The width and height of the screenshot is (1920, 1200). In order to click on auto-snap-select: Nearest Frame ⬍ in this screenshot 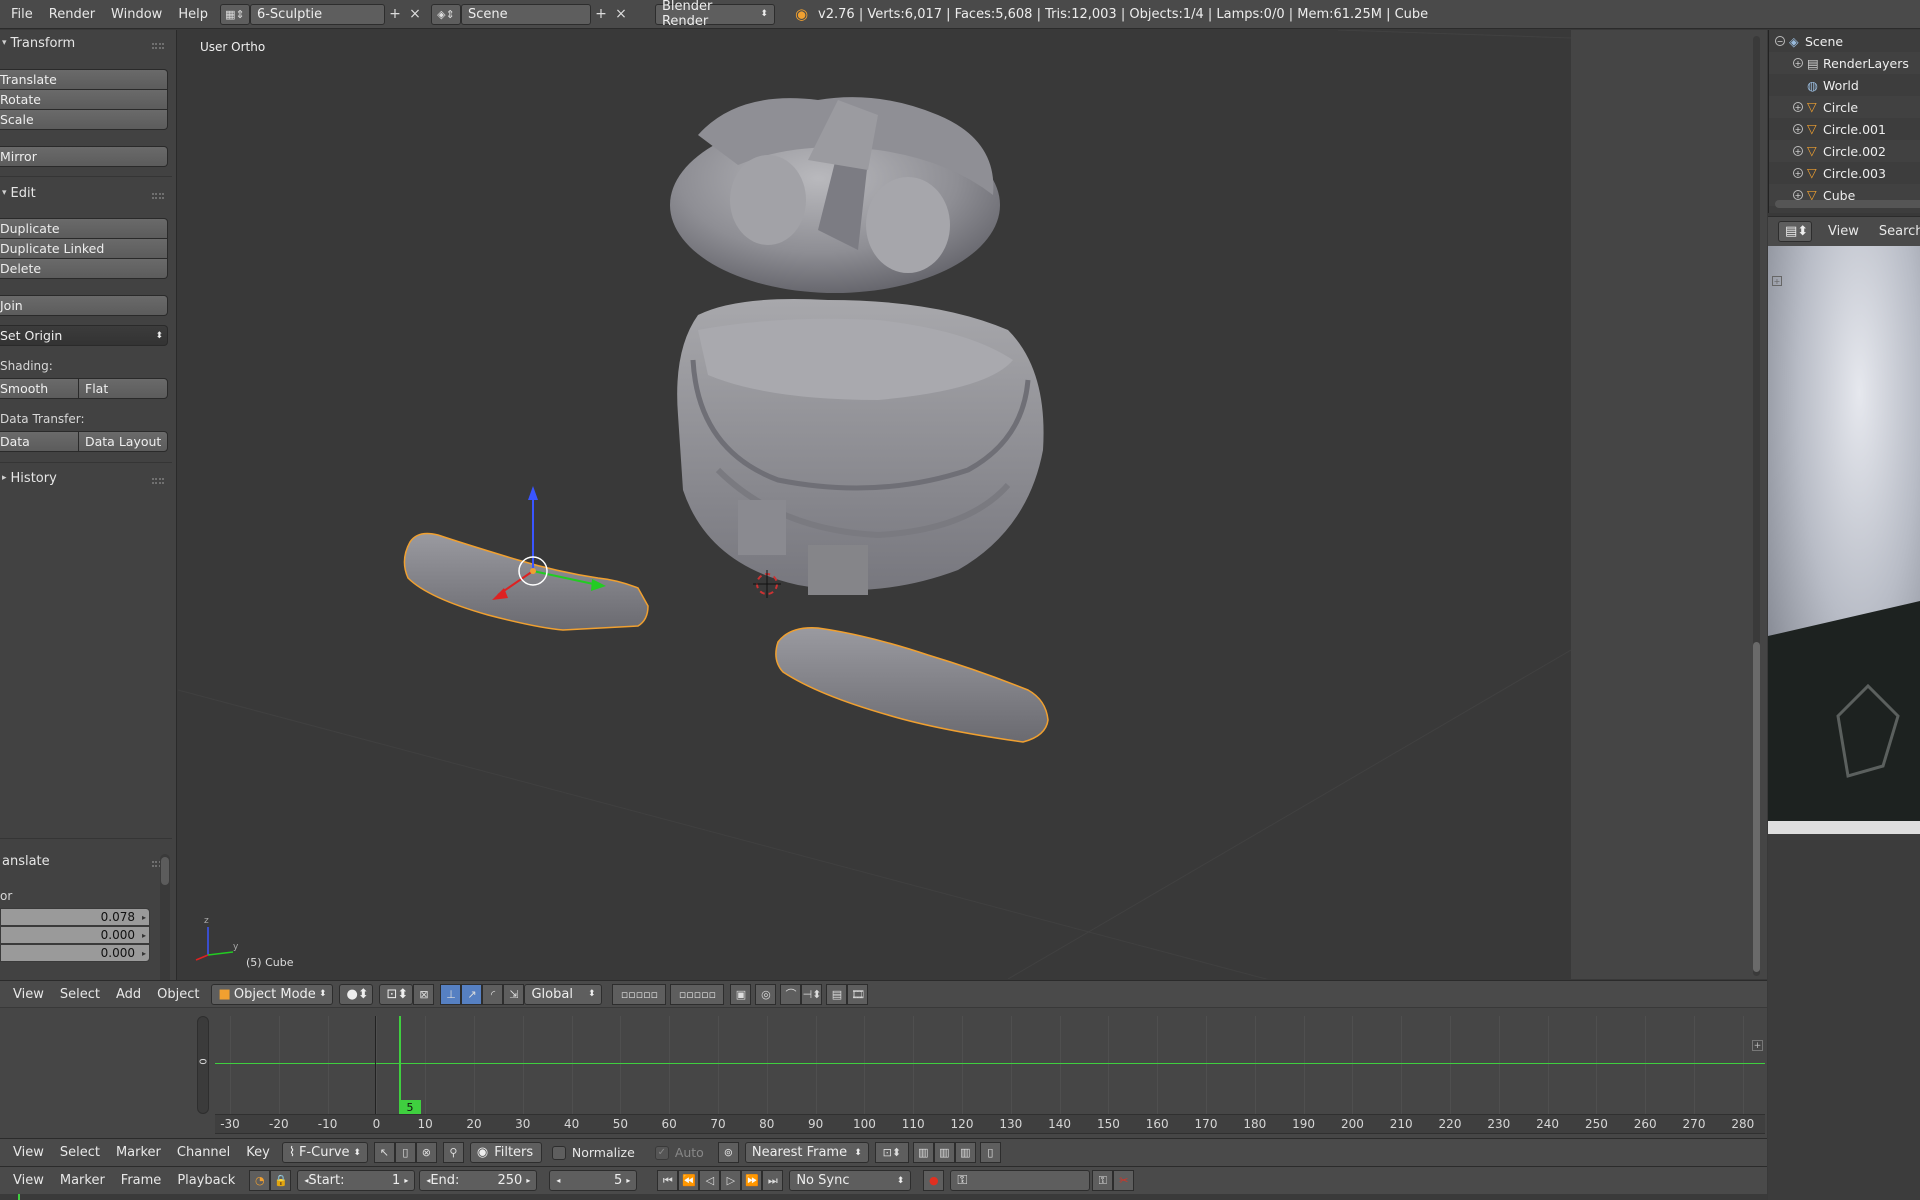, I will do `click(806, 1152)`.